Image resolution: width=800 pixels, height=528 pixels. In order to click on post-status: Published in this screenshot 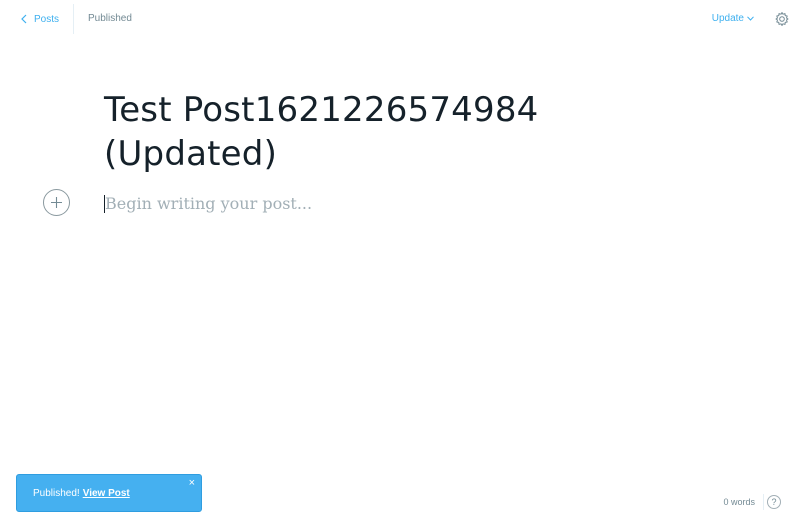, I will do `click(110, 18)`.